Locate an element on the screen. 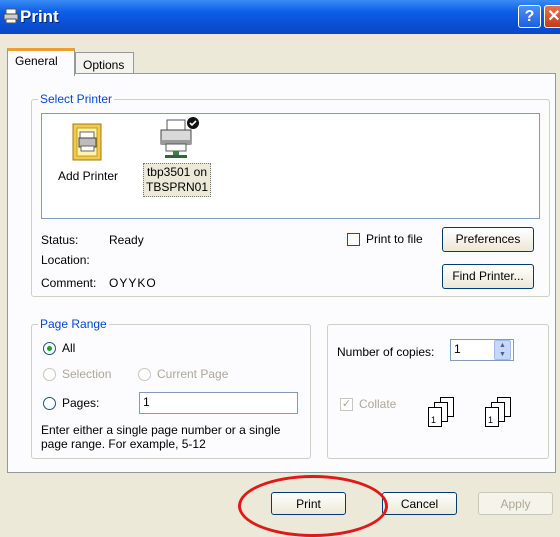 This screenshot has width=560, height=537. all-radio is located at coordinates (49, 348).